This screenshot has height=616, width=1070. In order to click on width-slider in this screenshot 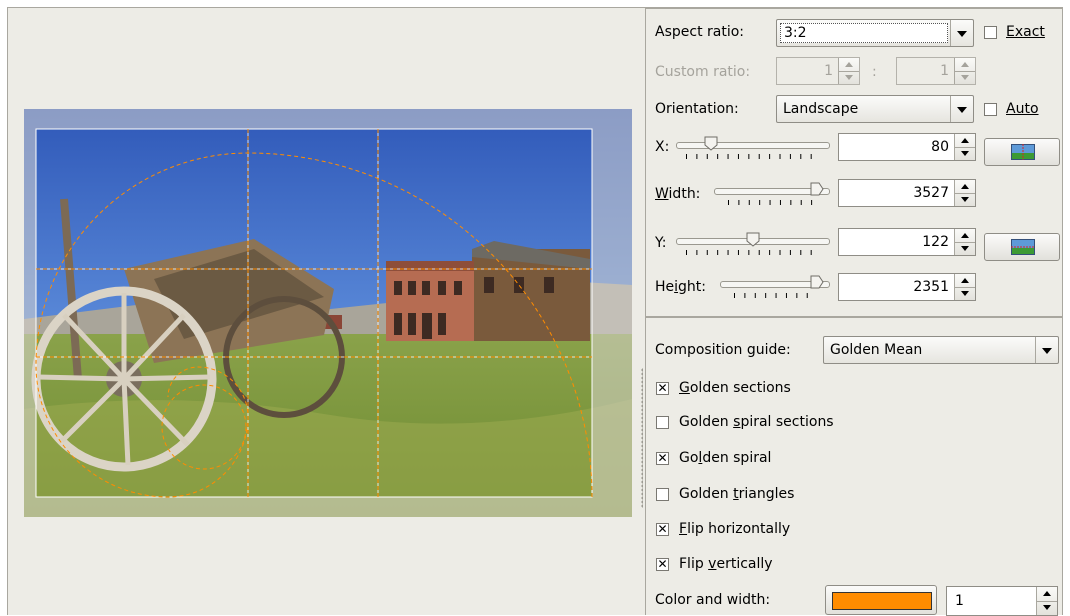, I will do `click(772, 193)`.